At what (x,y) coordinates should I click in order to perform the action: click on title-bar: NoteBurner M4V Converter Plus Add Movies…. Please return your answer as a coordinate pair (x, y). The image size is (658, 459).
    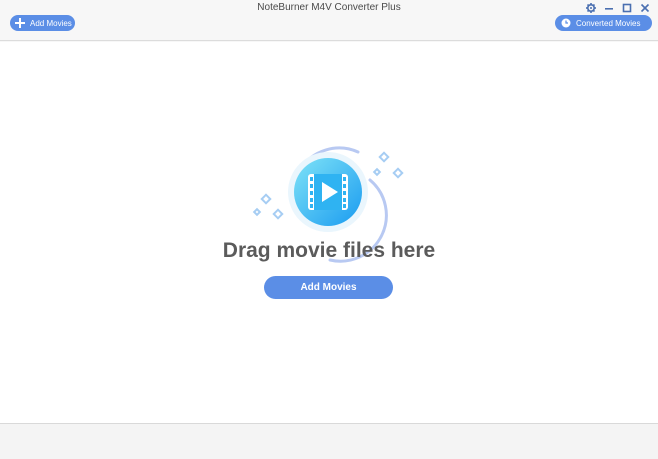
    Looking at the image, I should click on (329, 20).